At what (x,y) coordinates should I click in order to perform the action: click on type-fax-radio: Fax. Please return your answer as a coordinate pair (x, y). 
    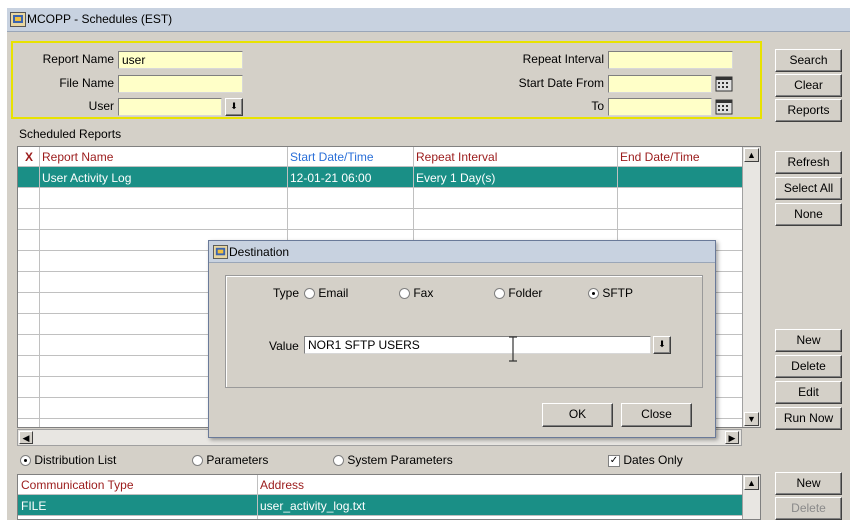
    Looking at the image, I should click on (416, 293).